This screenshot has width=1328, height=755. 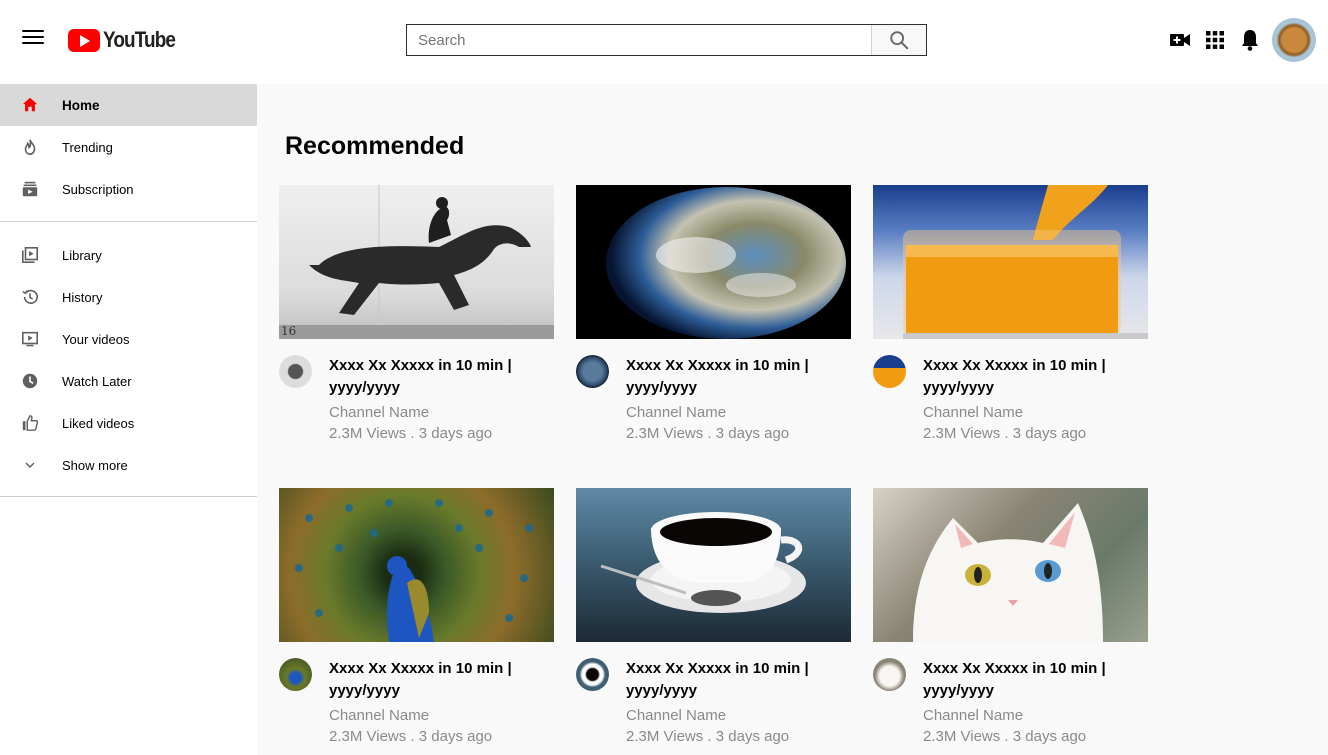 What do you see at coordinates (128, 297) in the screenshot?
I see `sidebar-item-history: History` at bounding box center [128, 297].